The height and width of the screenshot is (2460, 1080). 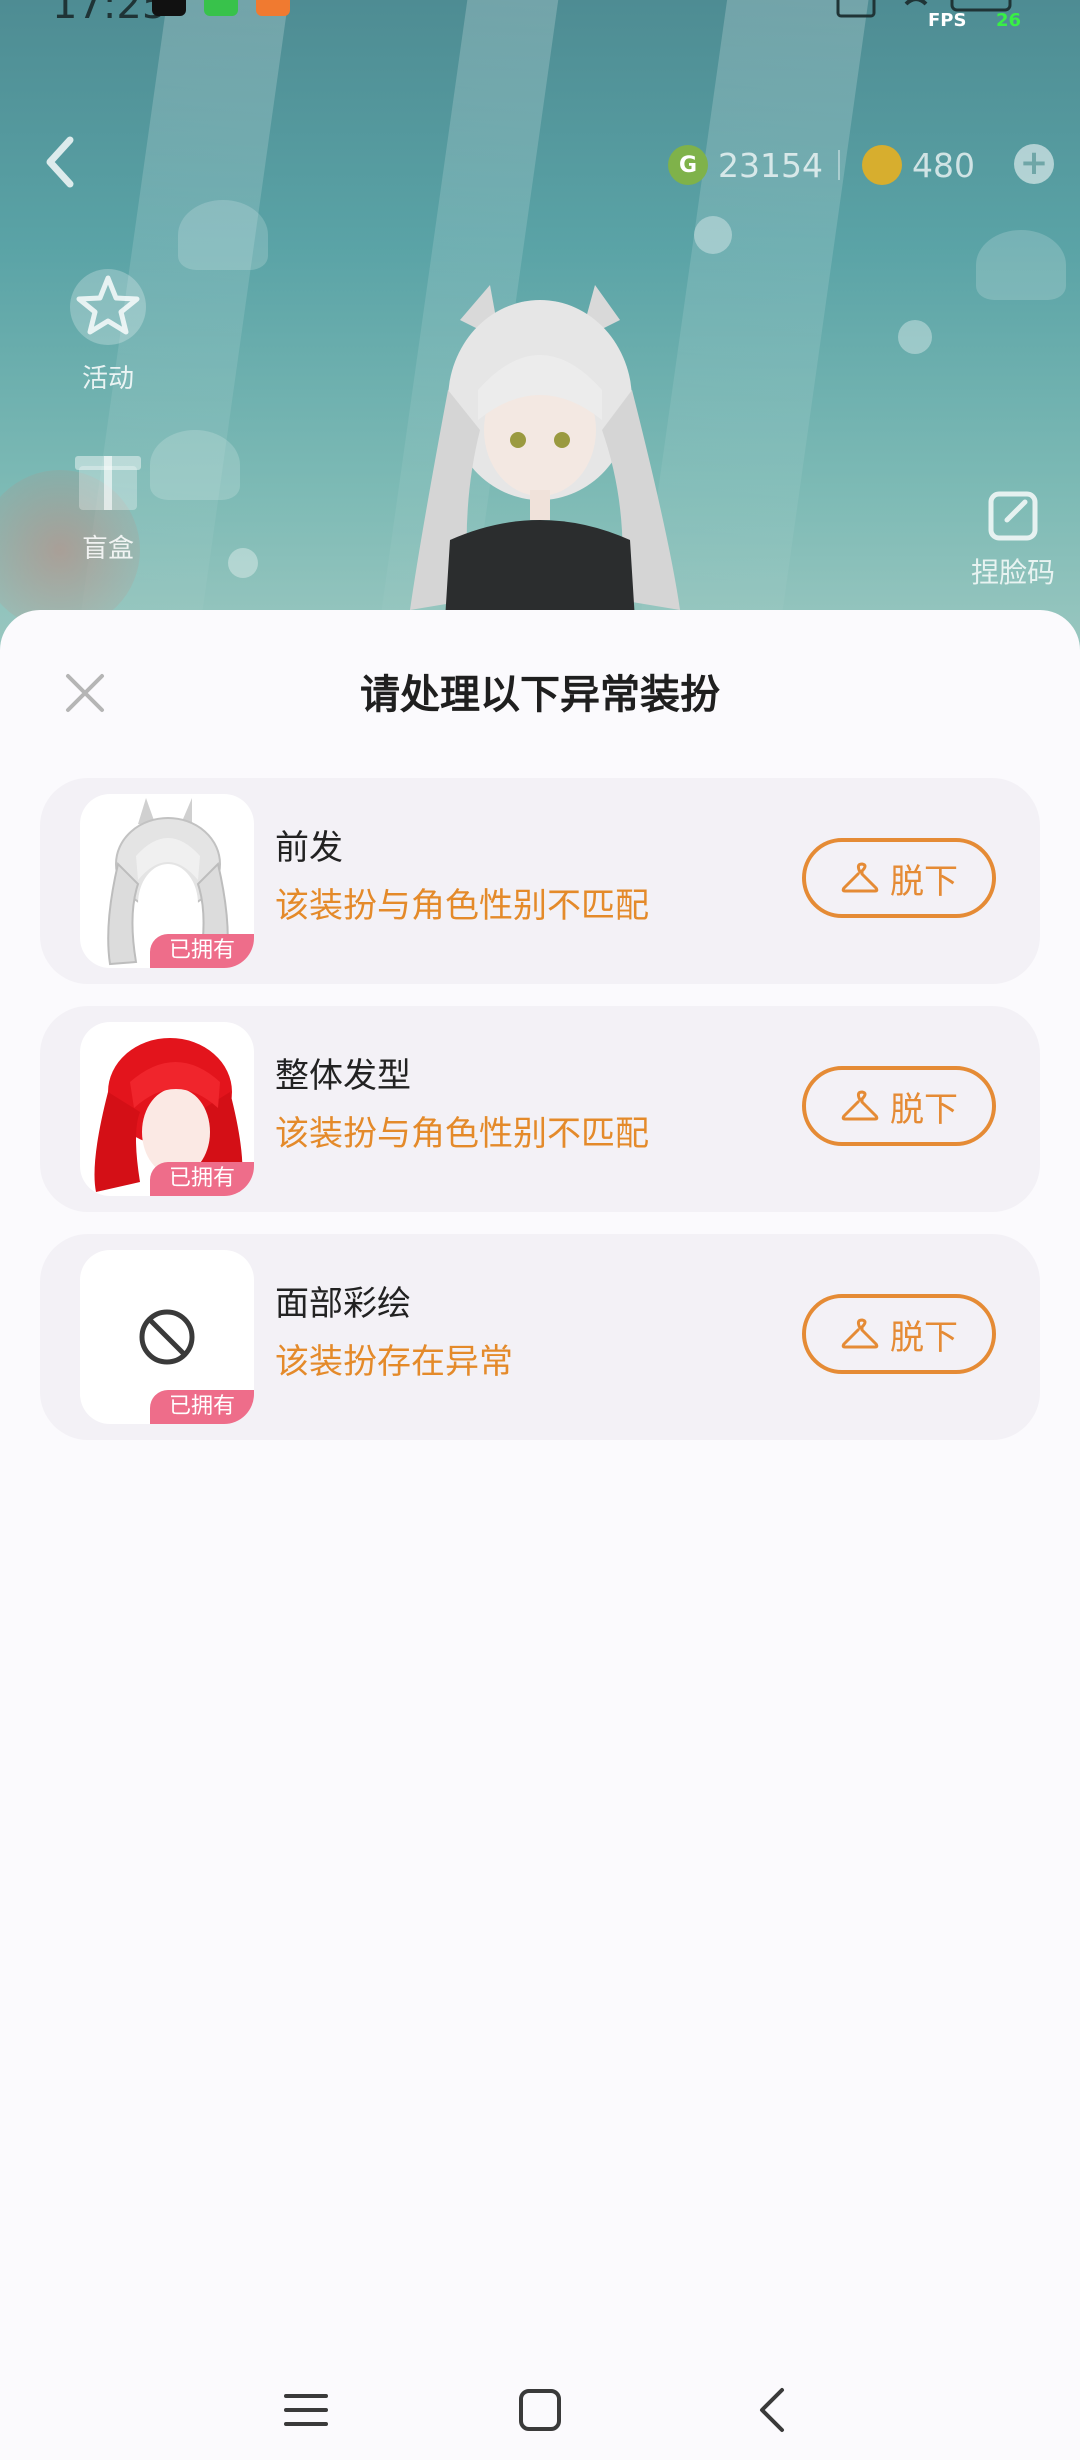 I want to click on face-code-entry: 捏脸码, so click(x=1013, y=539).